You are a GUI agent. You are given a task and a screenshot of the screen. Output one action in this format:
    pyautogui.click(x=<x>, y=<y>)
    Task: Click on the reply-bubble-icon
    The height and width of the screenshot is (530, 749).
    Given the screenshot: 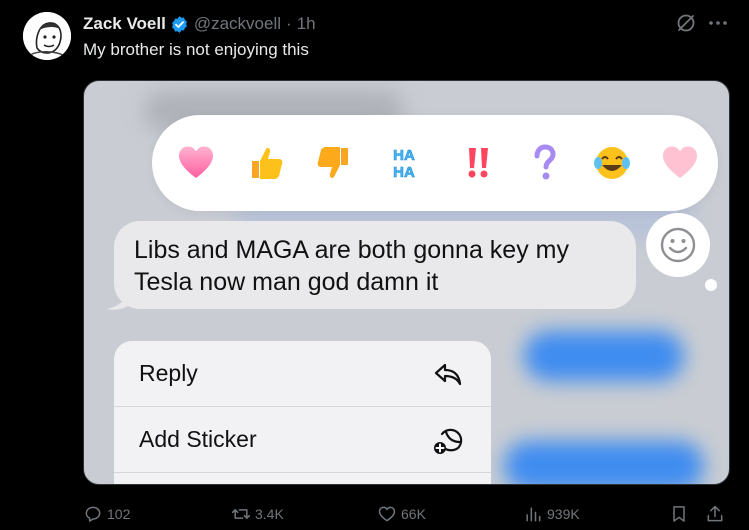 What is the action you would take?
    pyautogui.click(x=93, y=514)
    